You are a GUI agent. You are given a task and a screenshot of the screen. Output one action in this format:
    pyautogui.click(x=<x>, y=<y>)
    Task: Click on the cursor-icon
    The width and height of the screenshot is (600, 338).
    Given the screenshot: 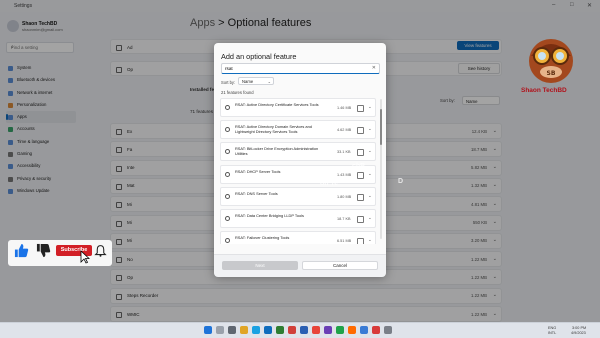 What is the action you would take?
    pyautogui.click(x=85, y=257)
    